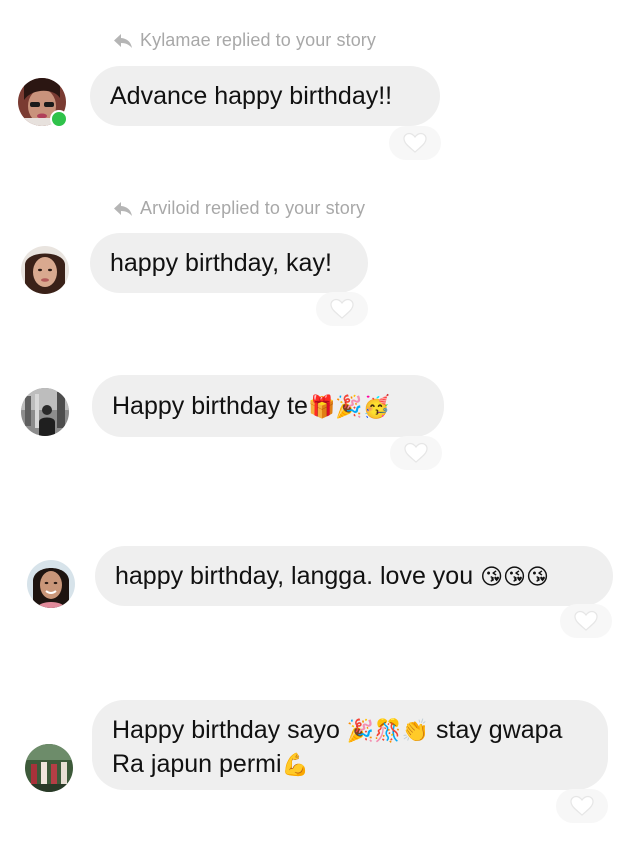  Describe the element at coordinates (258, 40) in the screenshot. I see `reply-context-text: Kylamae replied to your story` at that location.